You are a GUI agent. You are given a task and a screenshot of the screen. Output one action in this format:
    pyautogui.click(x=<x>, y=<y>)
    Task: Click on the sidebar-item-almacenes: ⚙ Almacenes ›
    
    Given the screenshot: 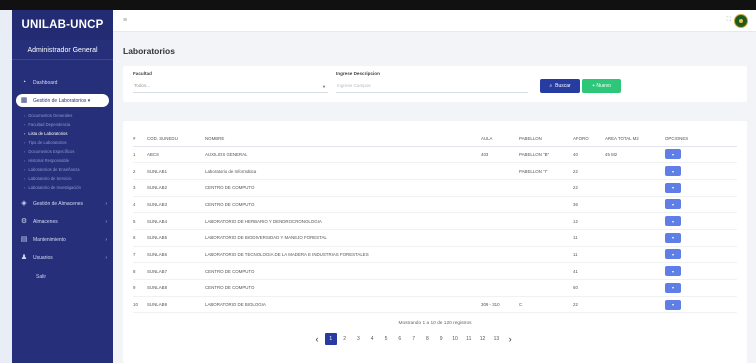 What is the action you would take?
    pyautogui.click(x=62, y=222)
    